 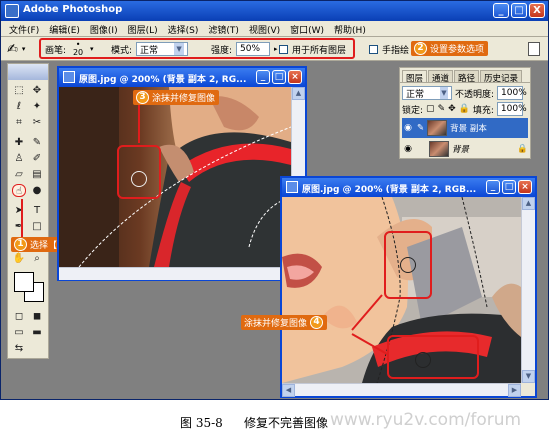 I want to click on tab-history: 历史记录, so click(x=501, y=77).